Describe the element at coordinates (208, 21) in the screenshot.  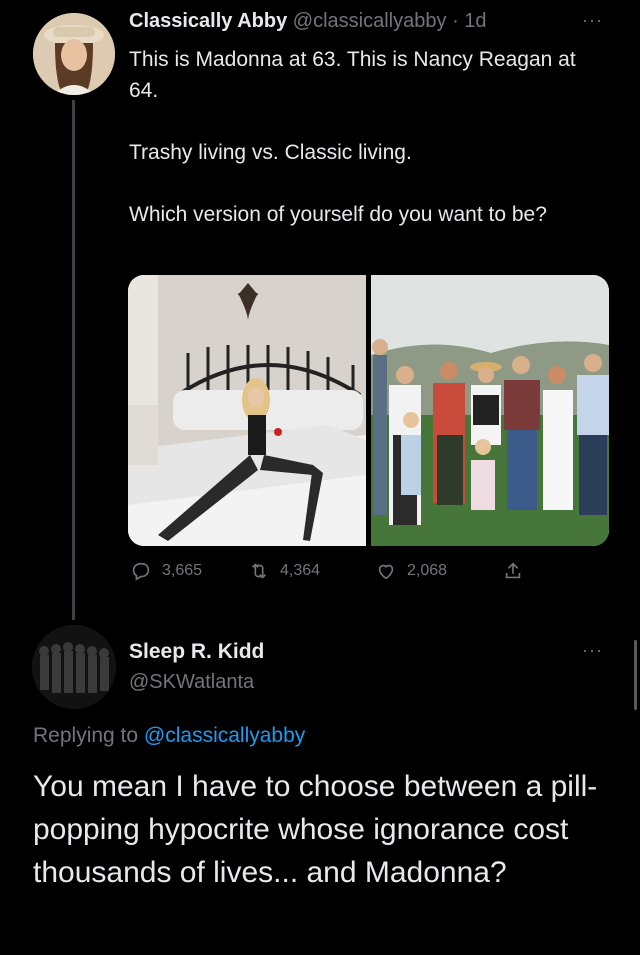
I see `author-name: Classically Abby` at that location.